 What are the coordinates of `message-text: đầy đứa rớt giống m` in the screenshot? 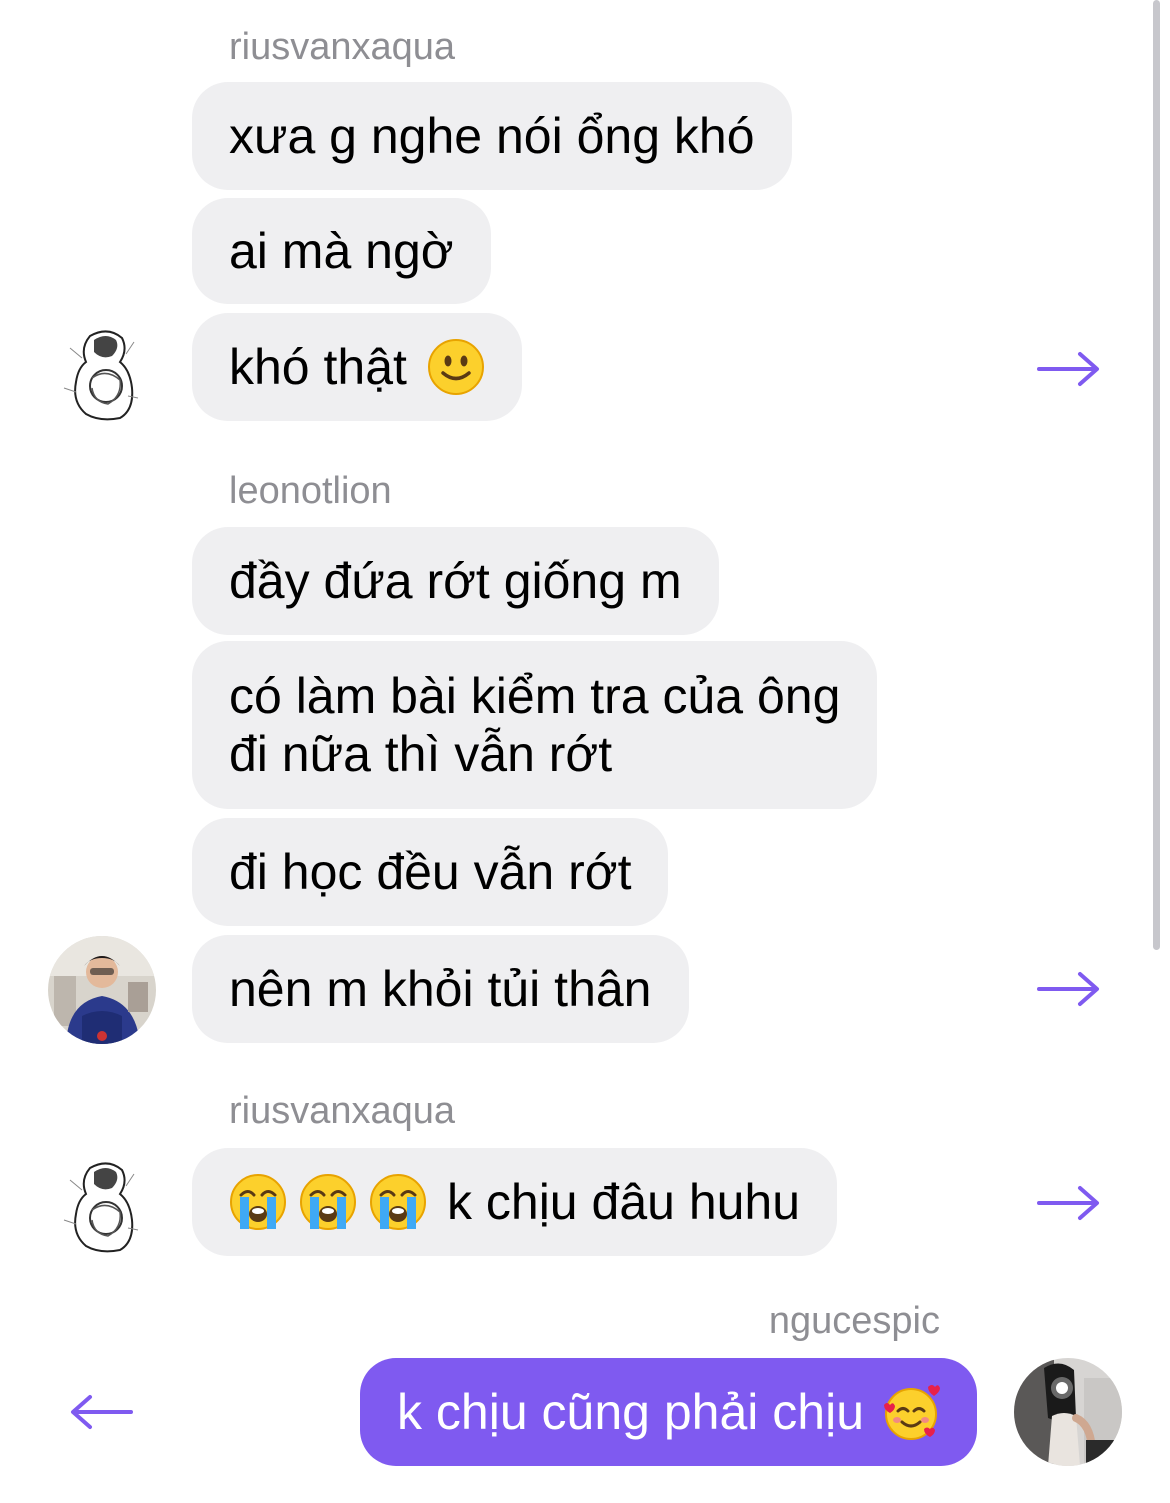 It's located at (455, 581).